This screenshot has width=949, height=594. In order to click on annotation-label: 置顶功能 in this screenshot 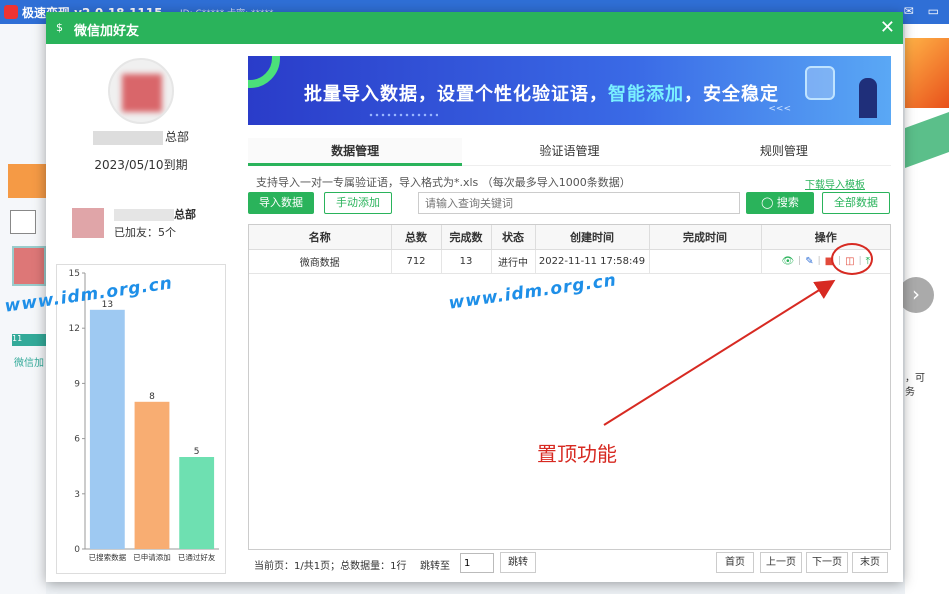, I will do `click(577, 454)`.